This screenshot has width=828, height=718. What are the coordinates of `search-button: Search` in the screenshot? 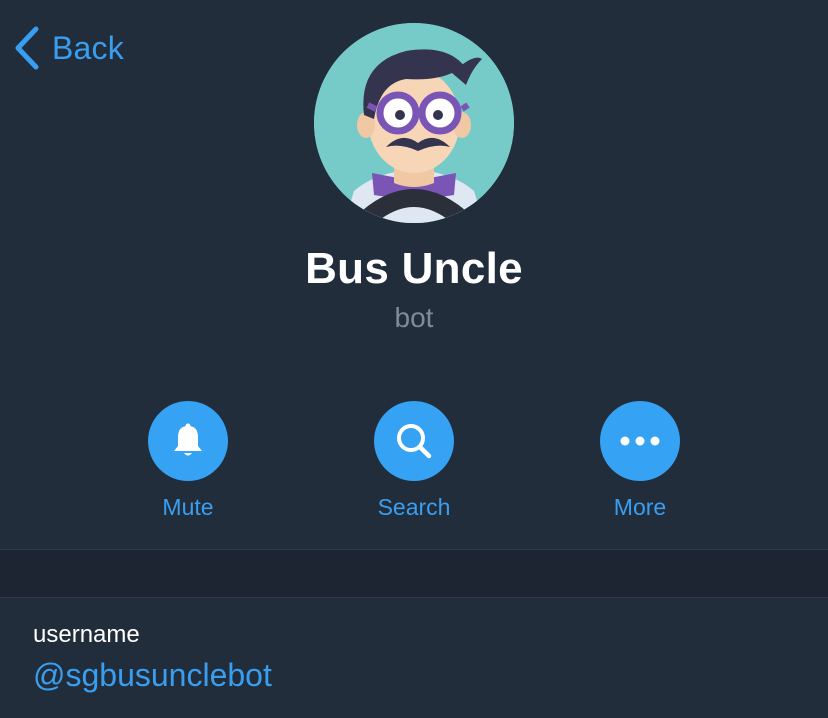 It's located at (414, 461).